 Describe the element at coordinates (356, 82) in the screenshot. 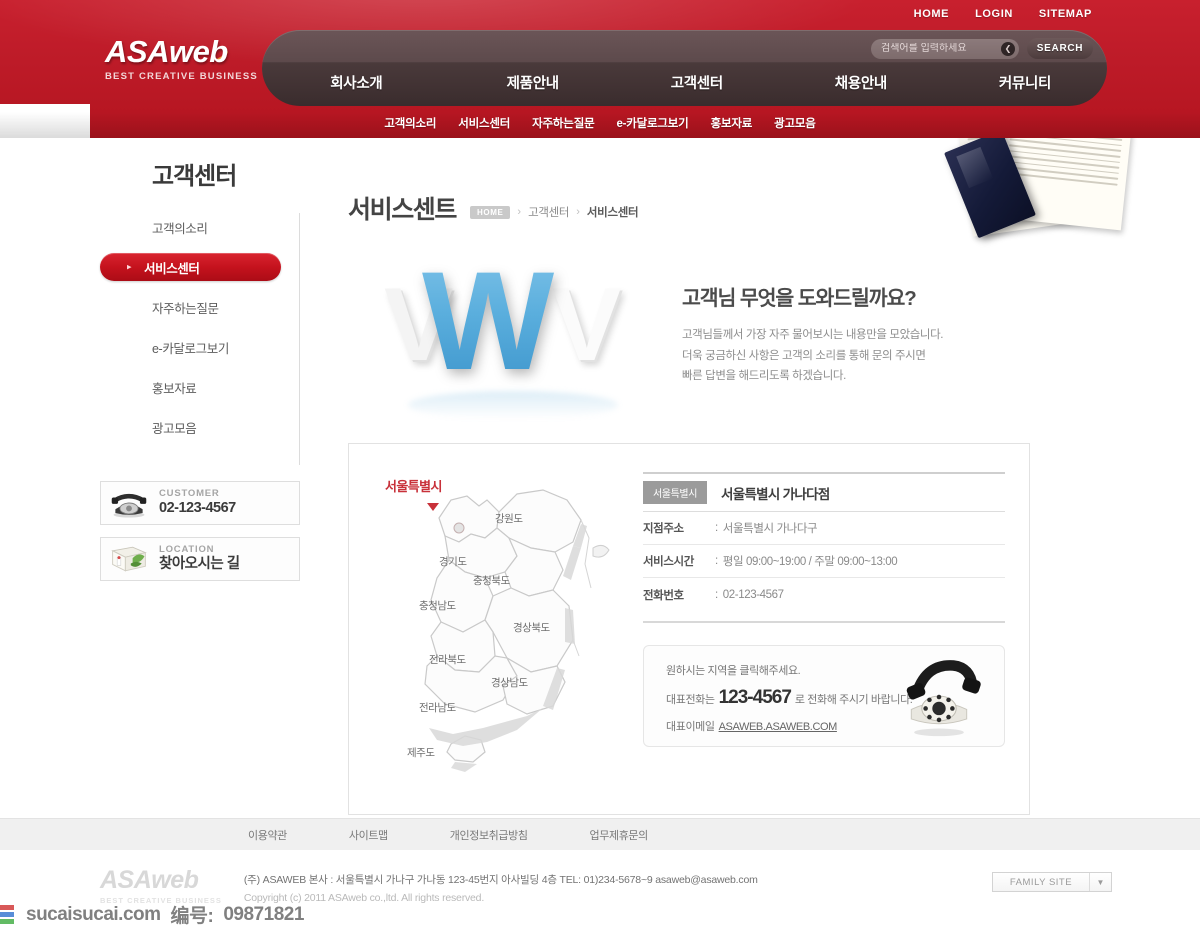

I see `nav-item-company: 회사소개` at that location.